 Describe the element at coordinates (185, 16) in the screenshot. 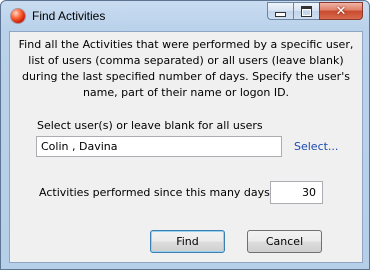

I see `title-bar: Find Activities ✕` at that location.